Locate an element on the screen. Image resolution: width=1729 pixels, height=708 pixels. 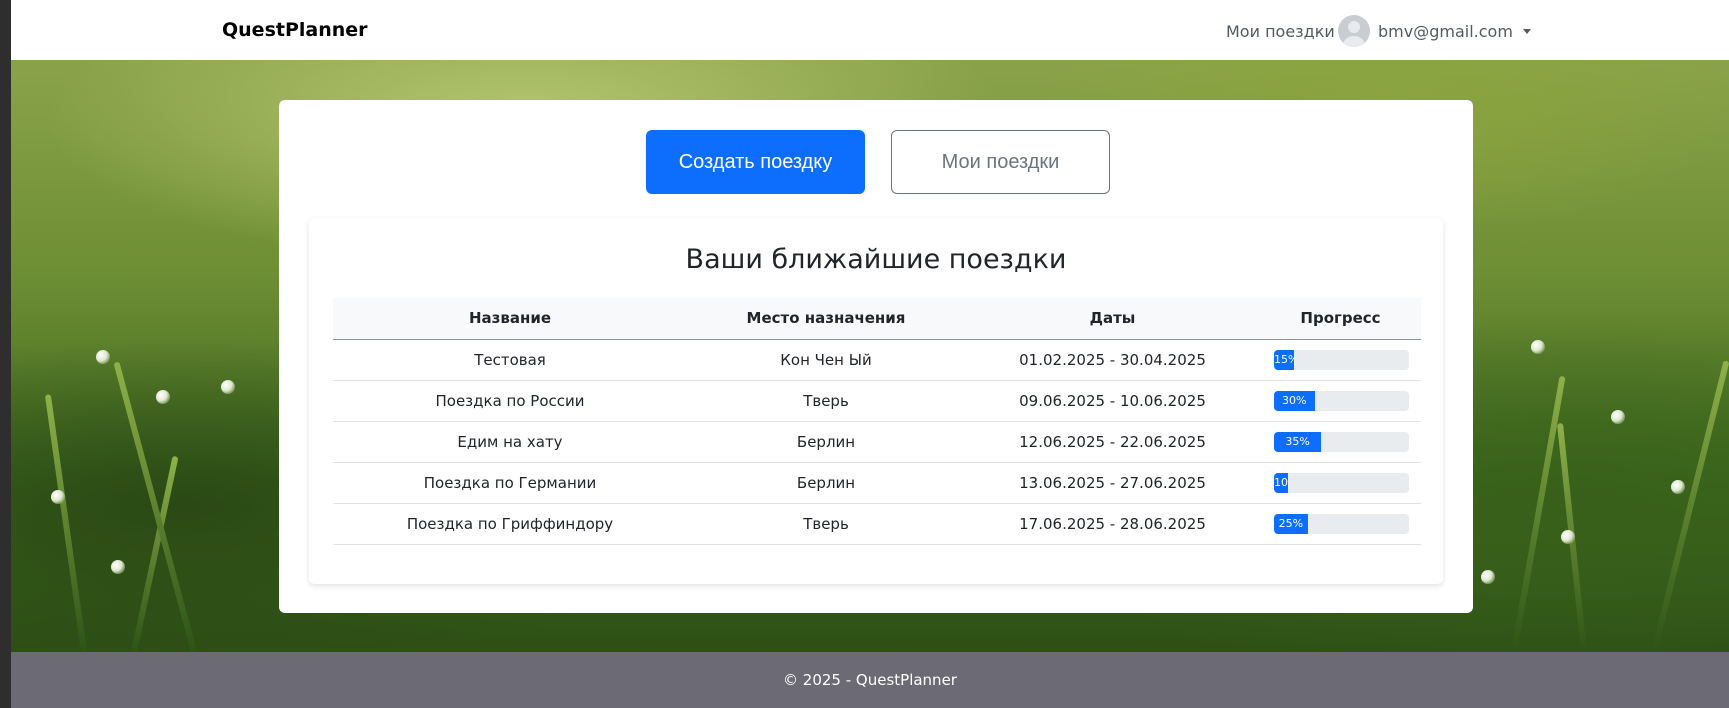
trip-progress-cell: 15% is located at coordinates (1340, 360).